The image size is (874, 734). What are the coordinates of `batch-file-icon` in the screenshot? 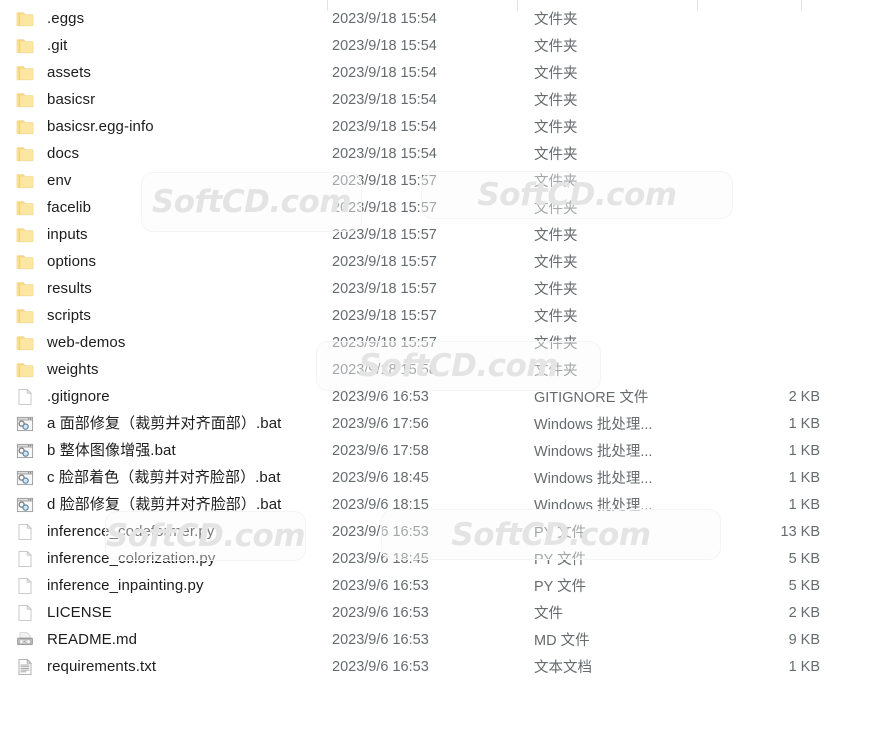 It's located at (25, 424).